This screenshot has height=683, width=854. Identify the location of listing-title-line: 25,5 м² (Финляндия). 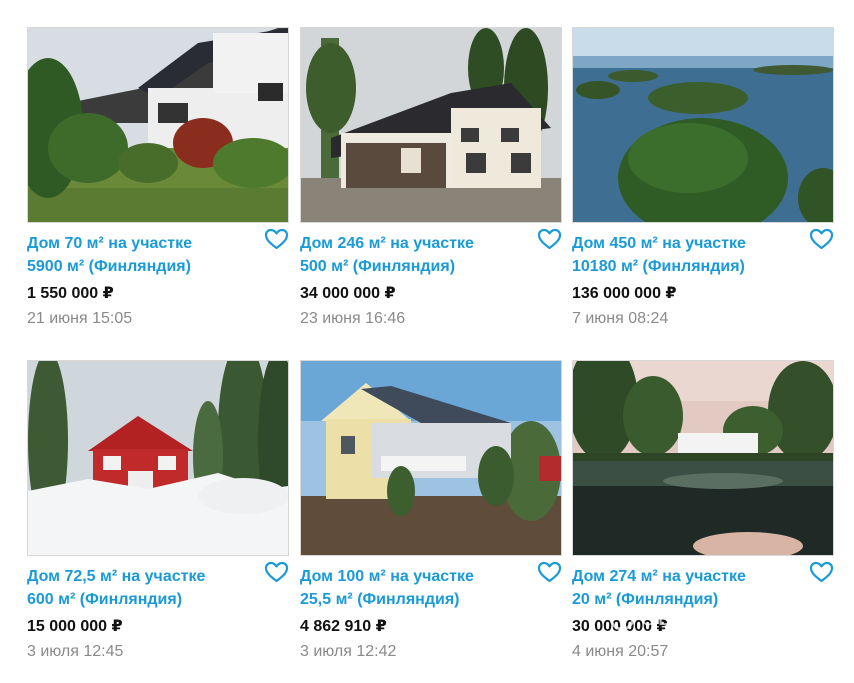
(416, 599).